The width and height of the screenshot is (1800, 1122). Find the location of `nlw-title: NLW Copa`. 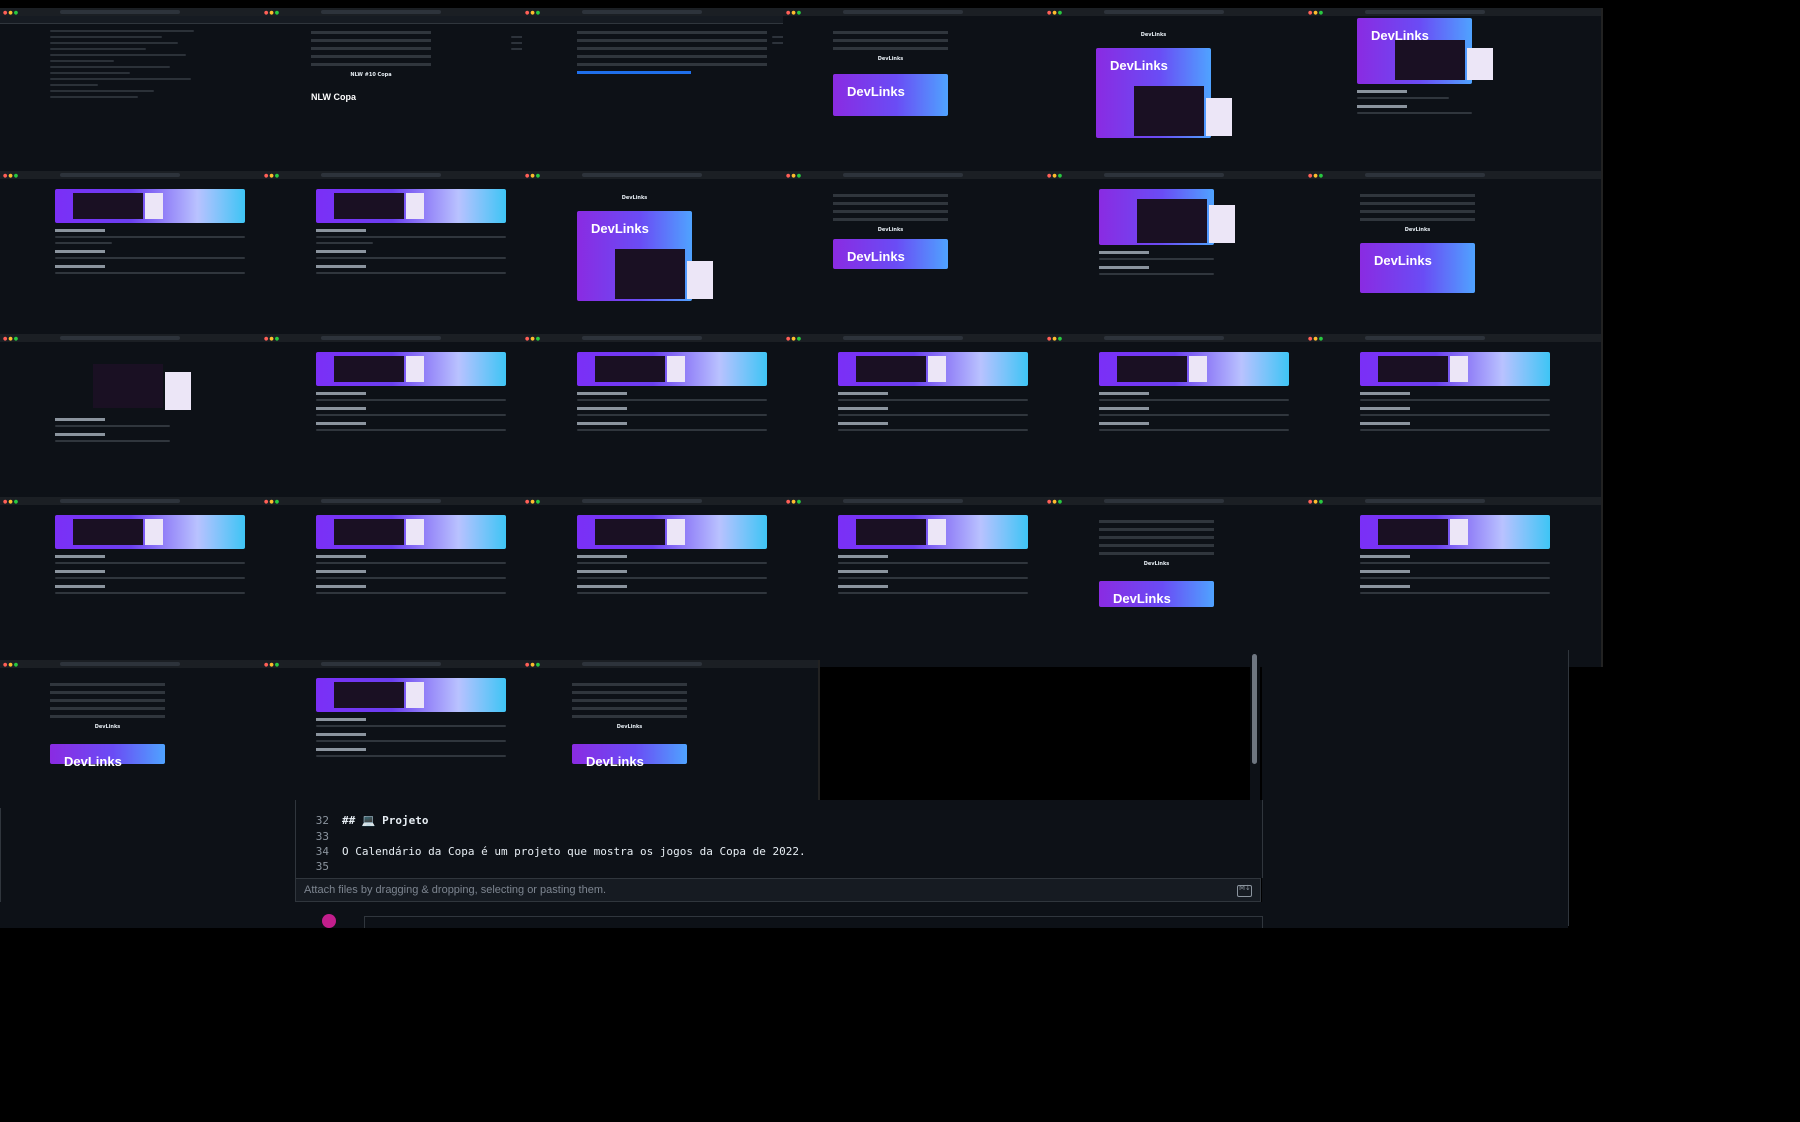

nlw-title: NLW Copa is located at coordinates (333, 97).